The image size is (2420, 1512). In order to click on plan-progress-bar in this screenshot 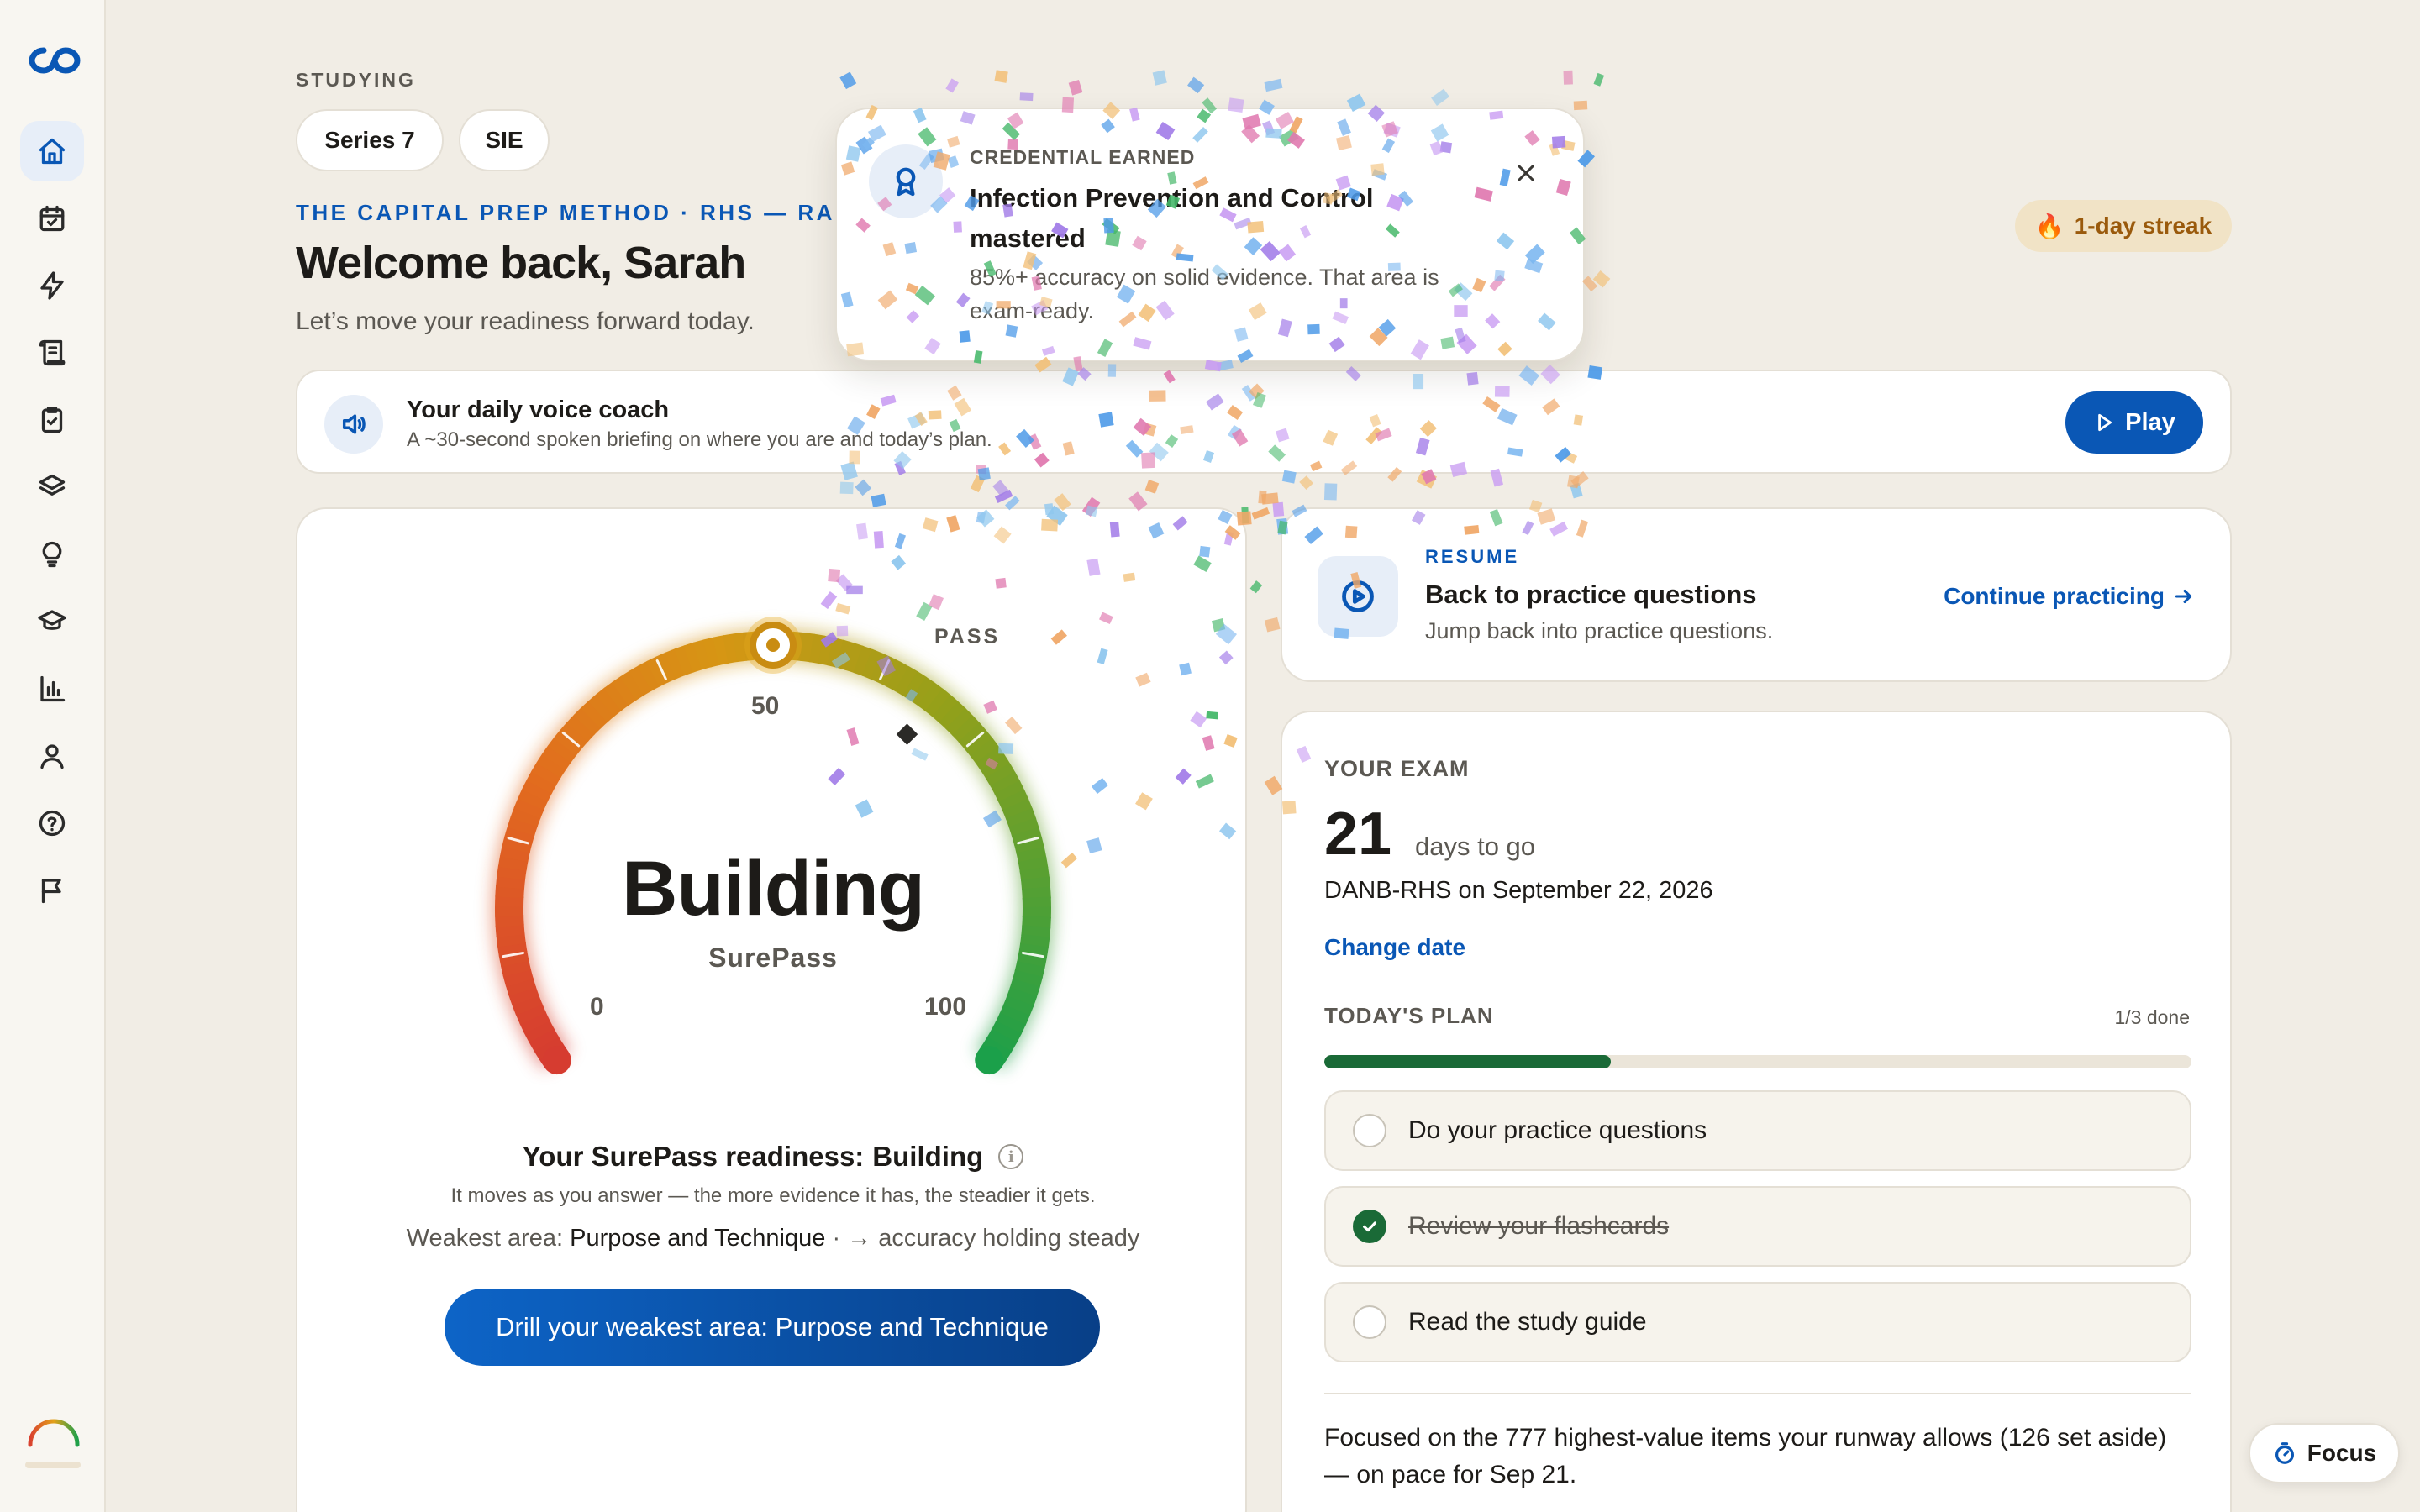, I will do `click(1757, 1061)`.